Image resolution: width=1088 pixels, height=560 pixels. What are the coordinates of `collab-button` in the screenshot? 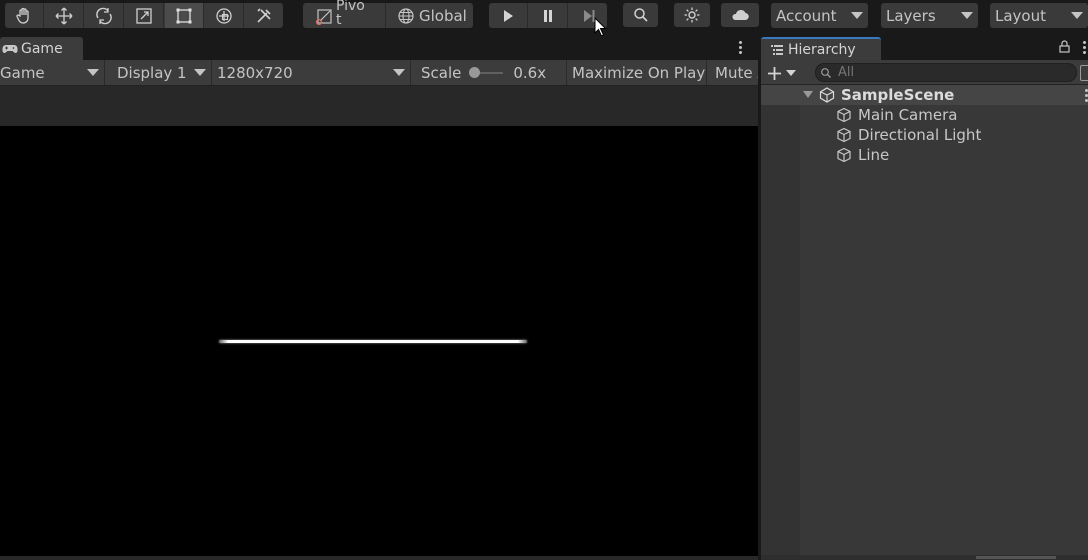 It's located at (692, 15).